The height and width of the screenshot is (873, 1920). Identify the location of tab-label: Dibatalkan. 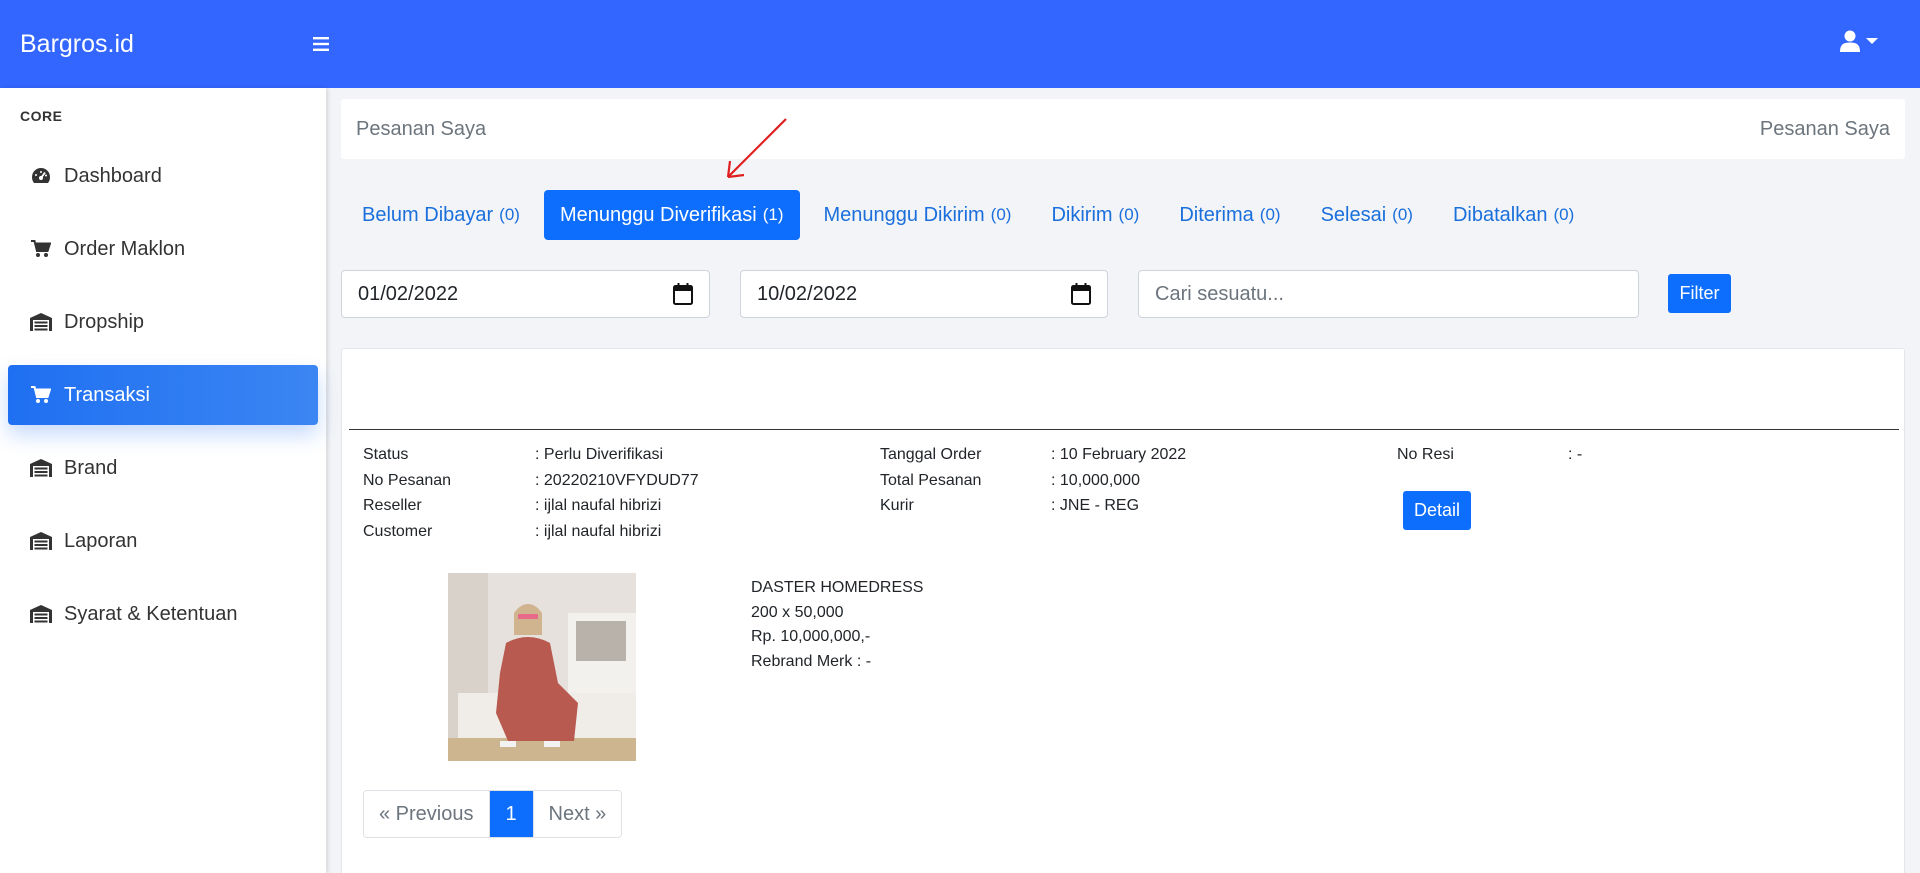
(1500, 214).